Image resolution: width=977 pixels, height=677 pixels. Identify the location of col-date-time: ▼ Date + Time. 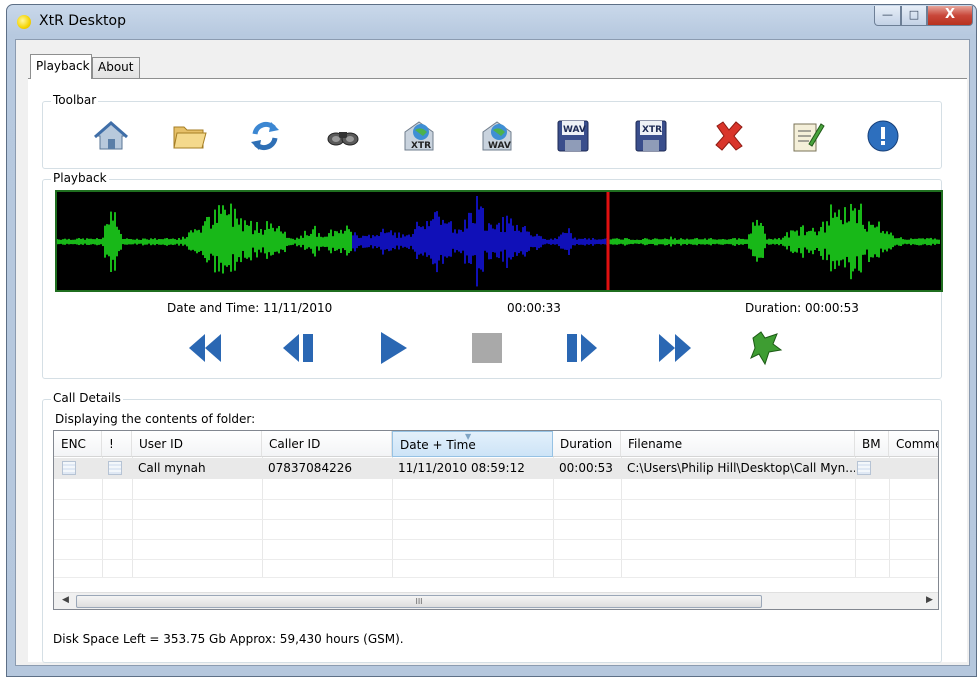
(472, 444).